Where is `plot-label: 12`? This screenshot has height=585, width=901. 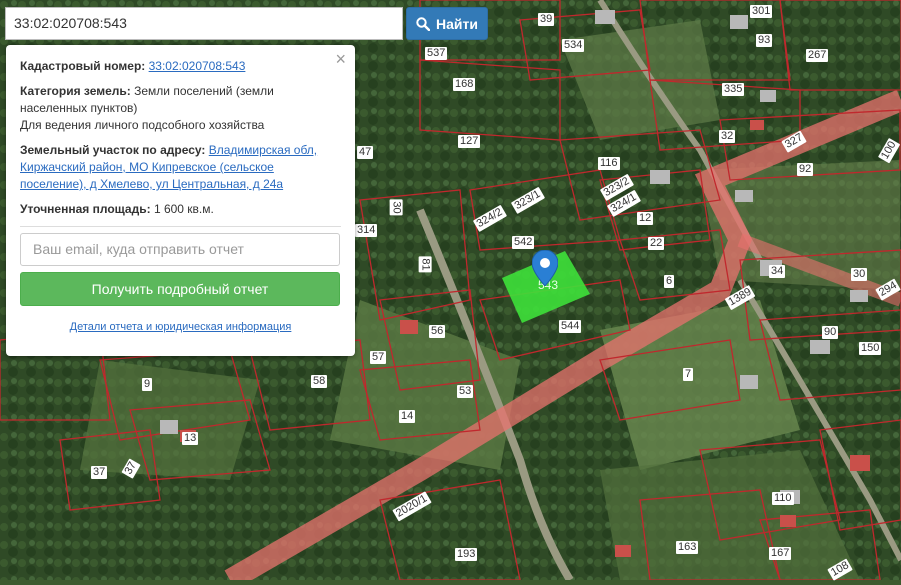
plot-label: 12 is located at coordinates (645, 218).